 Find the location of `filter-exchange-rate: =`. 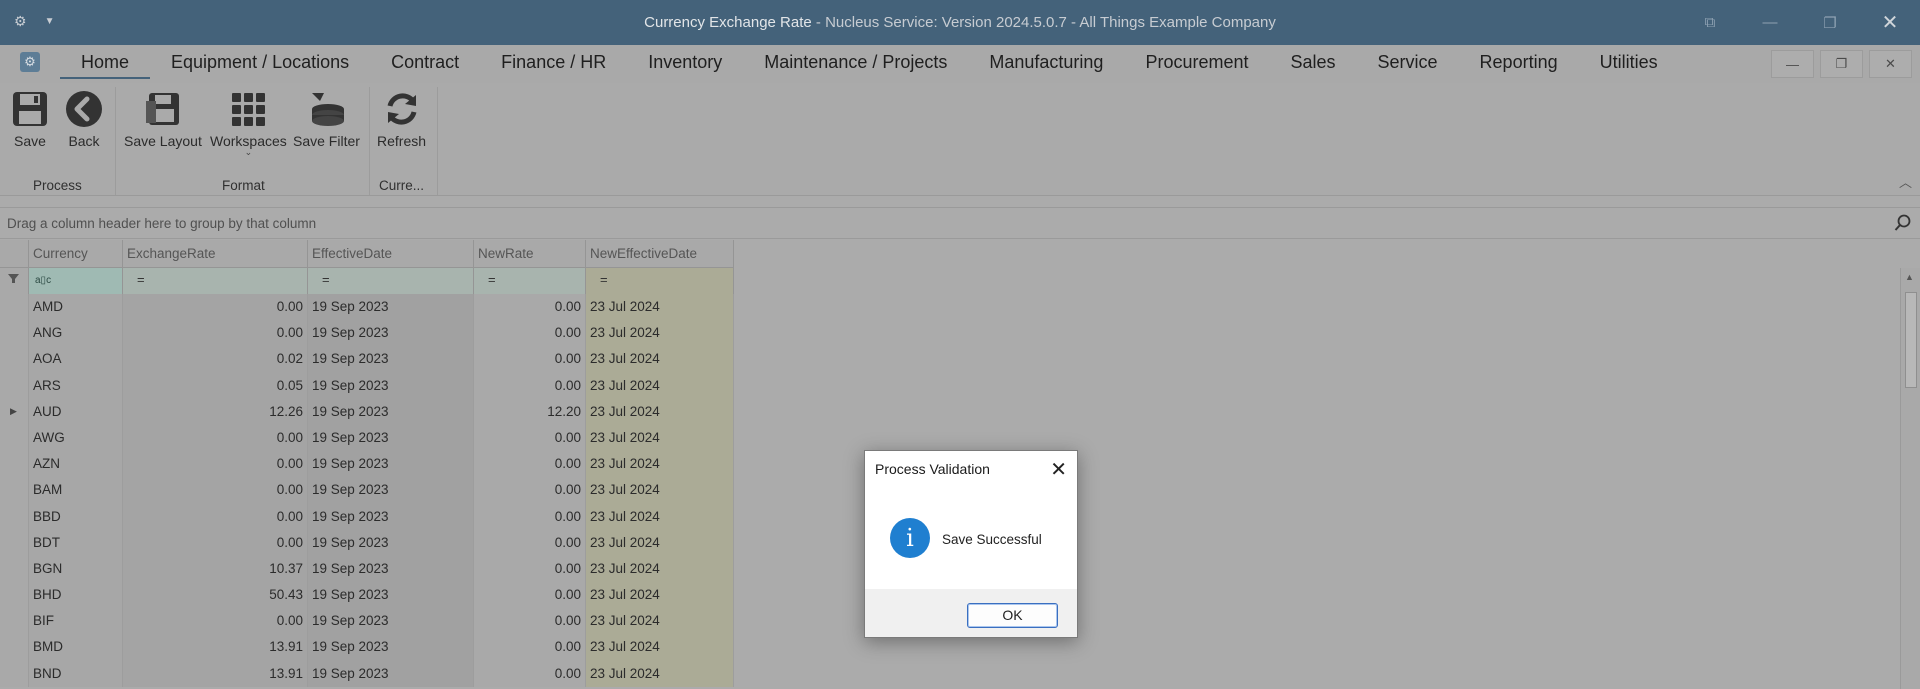

filter-exchange-rate: = is located at coordinates (215, 281).